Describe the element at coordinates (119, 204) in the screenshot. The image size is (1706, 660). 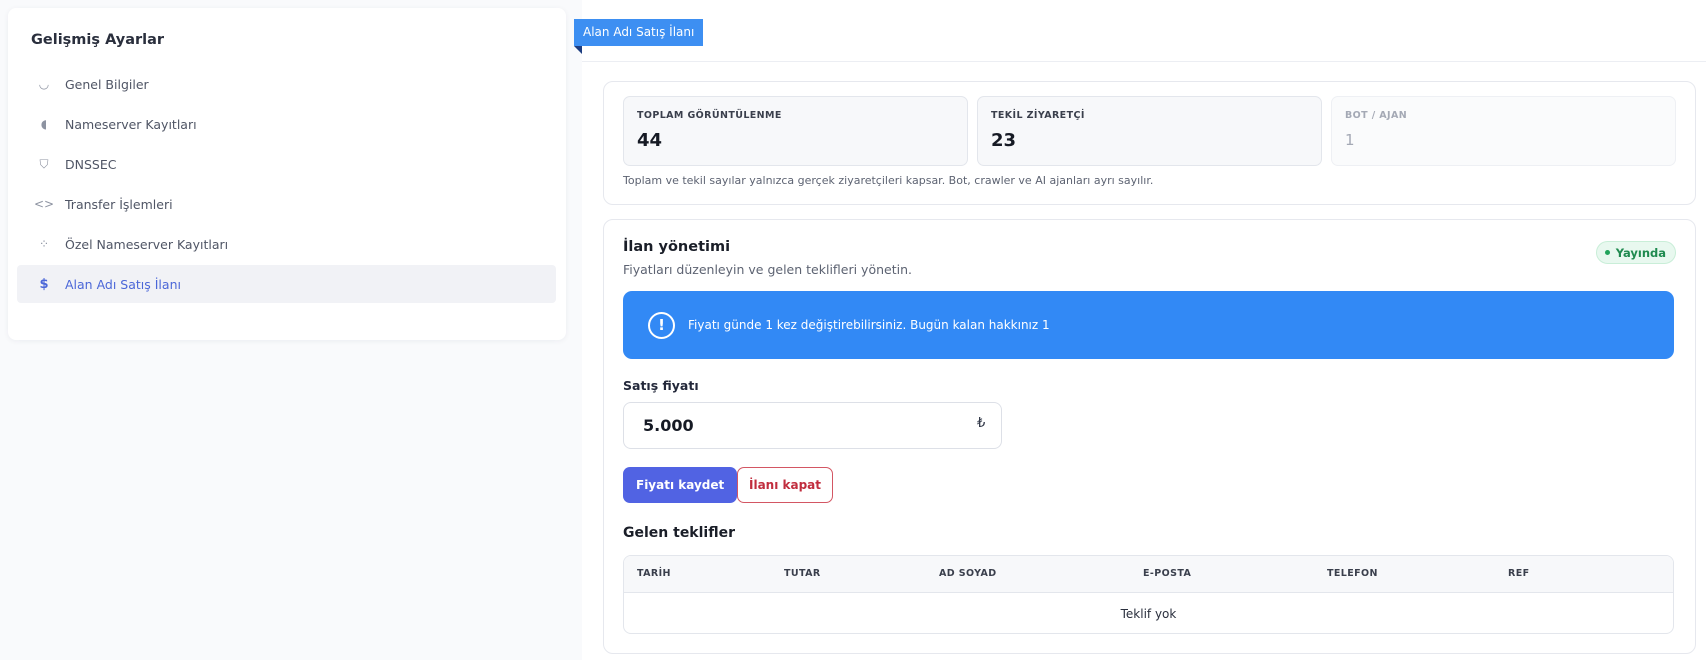
I see `sidebar-item-label: Transfer İşlemleri` at that location.